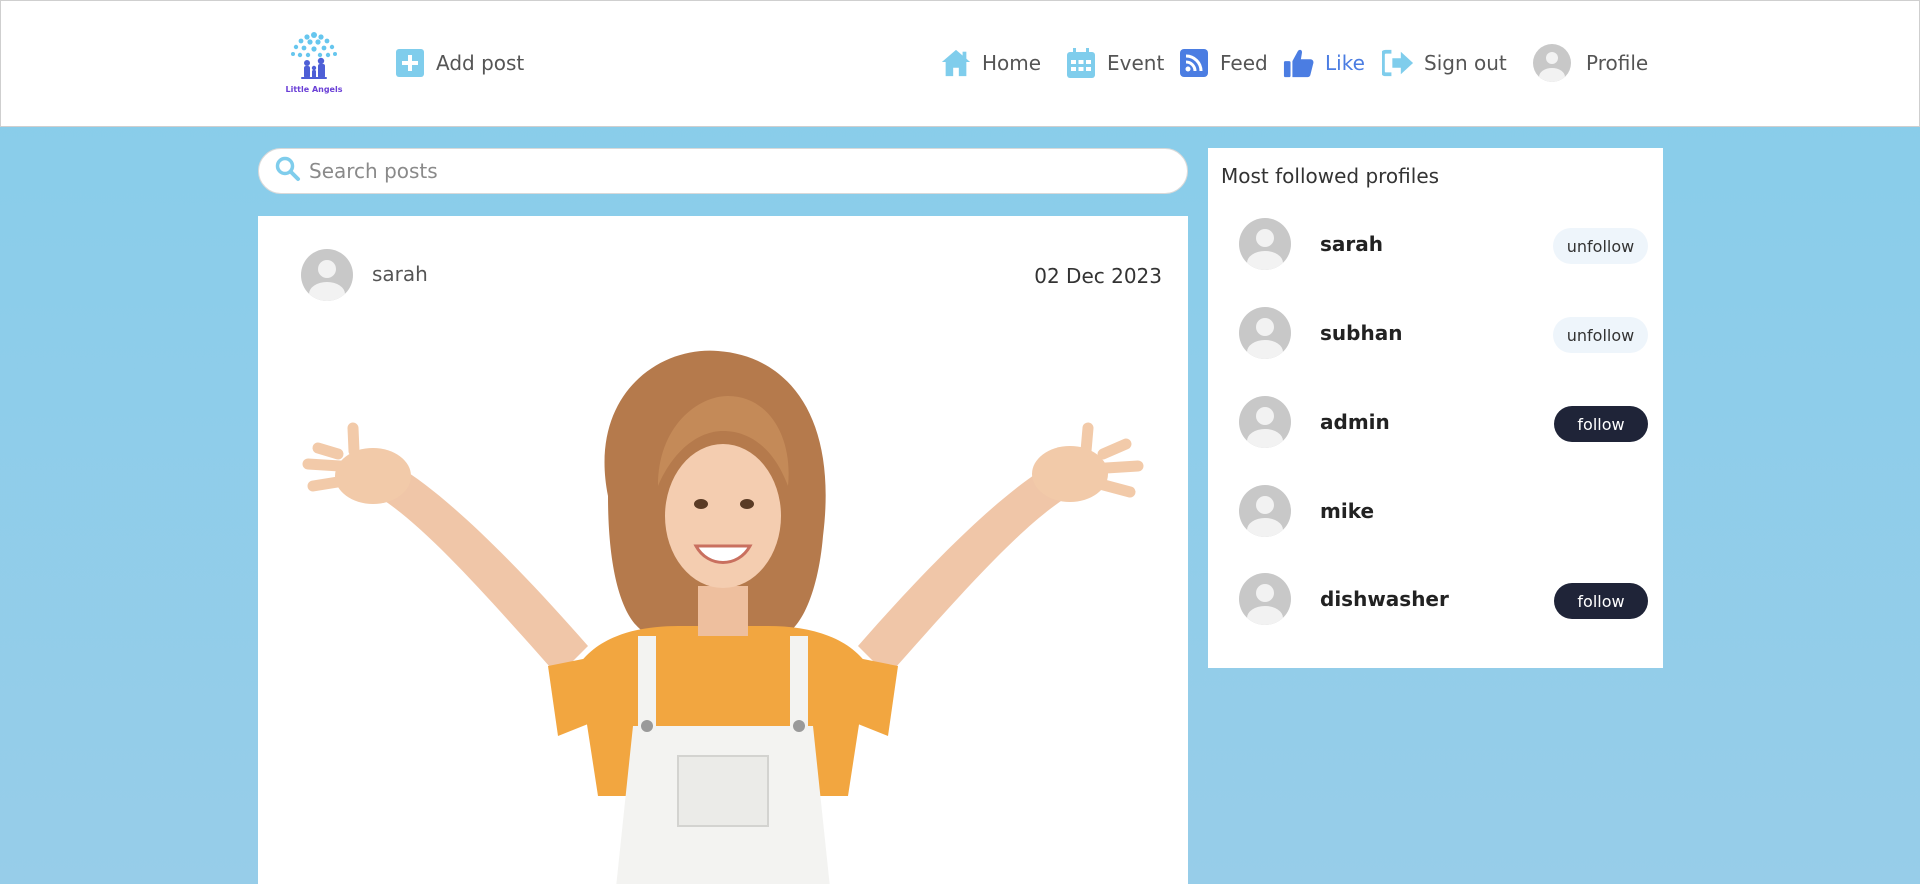  Describe the element at coordinates (327, 275) in the screenshot. I see `post-author-avatar` at that location.